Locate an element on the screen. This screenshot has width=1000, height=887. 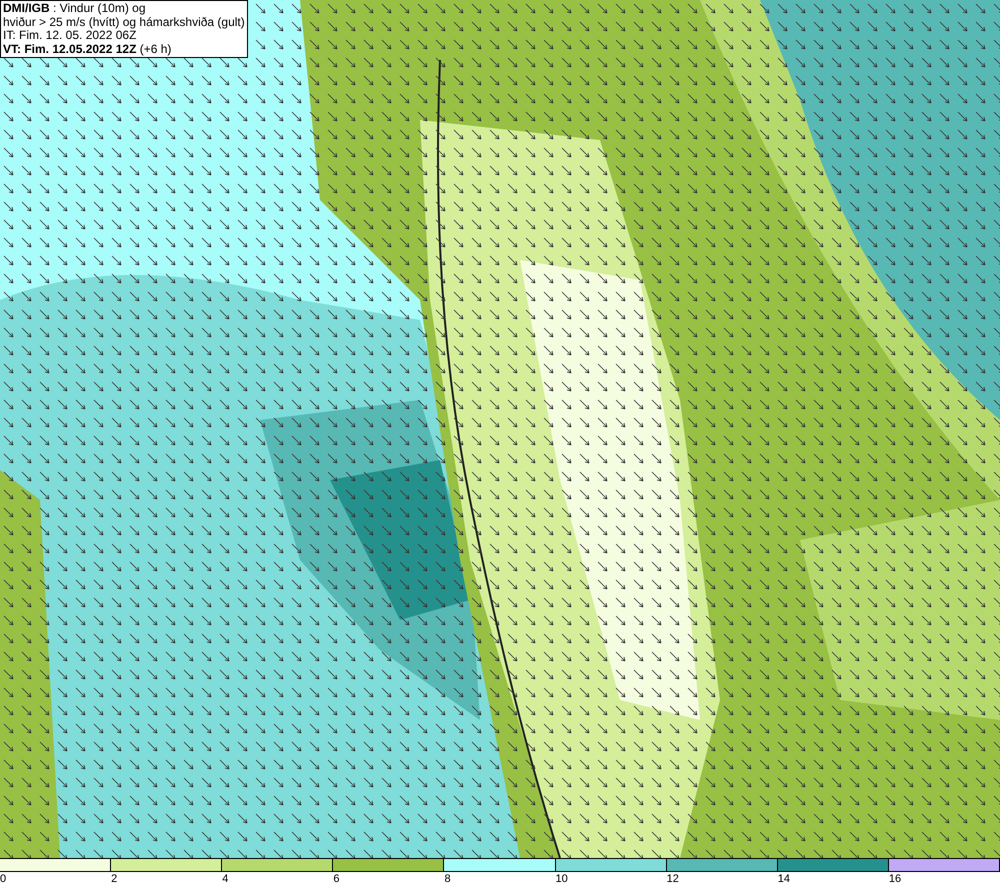
map-caption-line: IT: Fim. 12. 05. 2022 06Z is located at coordinates (70, 35).